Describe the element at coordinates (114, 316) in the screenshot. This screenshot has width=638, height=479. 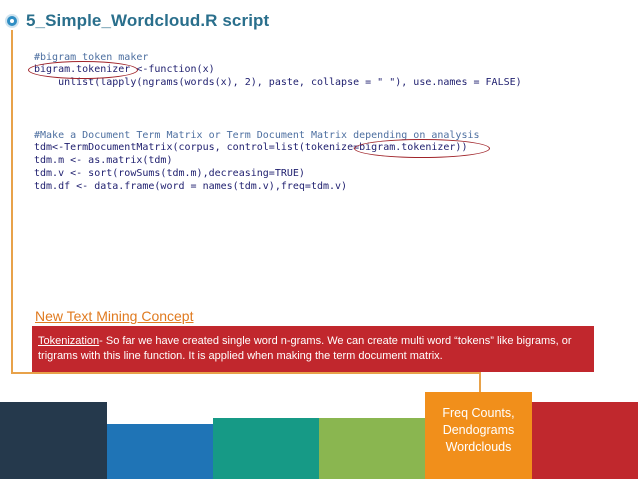
I see `concept-heading: New Text Mining Concept` at that location.